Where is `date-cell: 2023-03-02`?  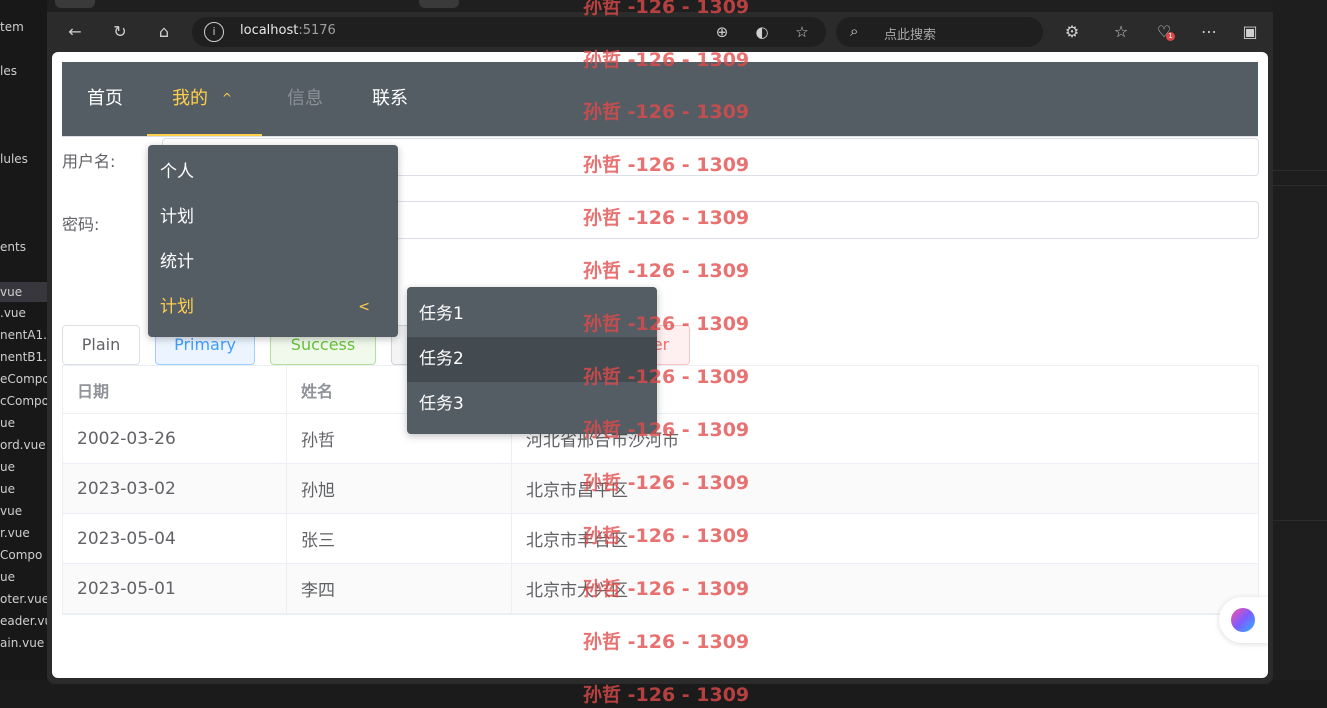
date-cell: 2023-03-02 is located at coordinates (175, 488).